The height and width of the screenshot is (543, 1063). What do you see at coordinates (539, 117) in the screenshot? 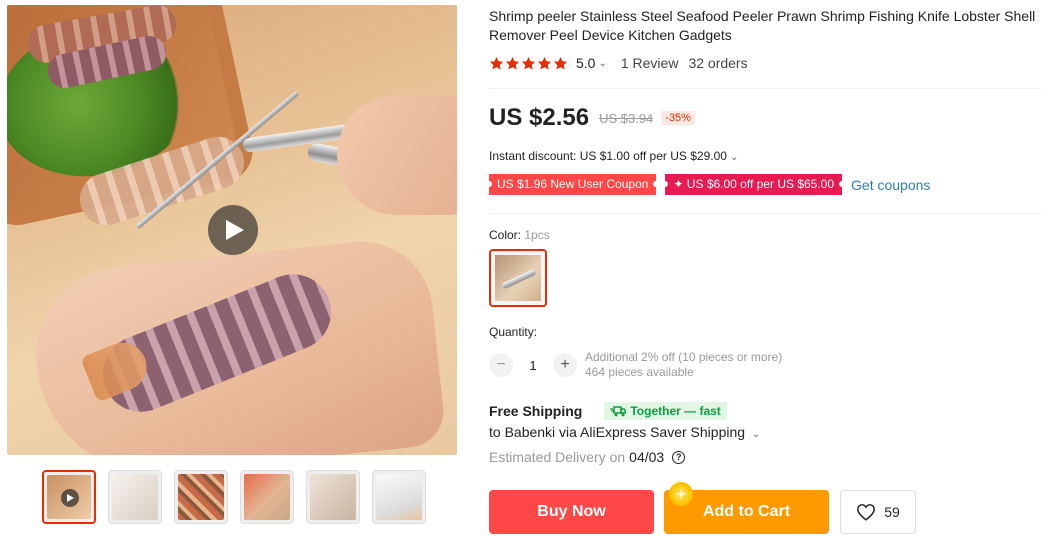
I see `current-price: US $2.56` at bounding box center [539, 117].